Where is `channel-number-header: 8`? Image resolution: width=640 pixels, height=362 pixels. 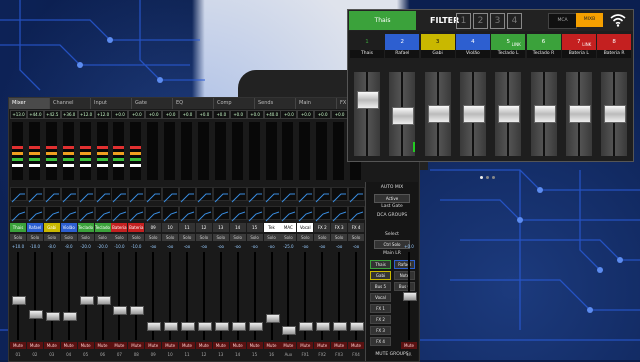 channel-number-header: 8 is located at coordinates (614, 42).